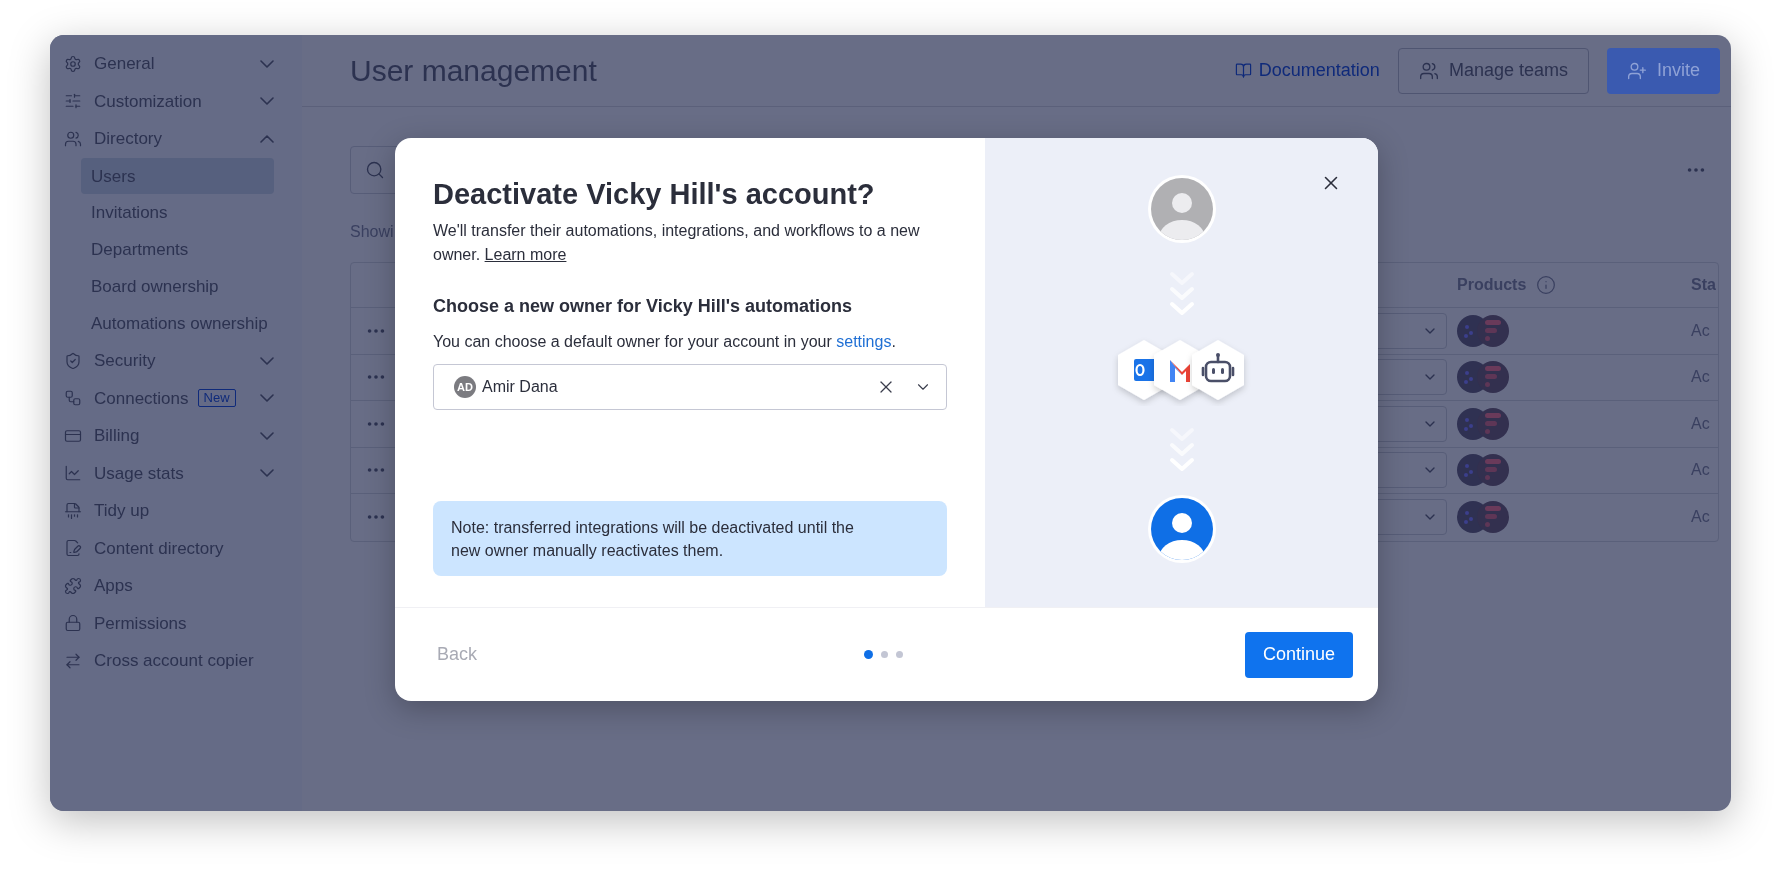 This screenshot has height=877, width=1781. I want to click on nodes-icon, so click(73, 398).